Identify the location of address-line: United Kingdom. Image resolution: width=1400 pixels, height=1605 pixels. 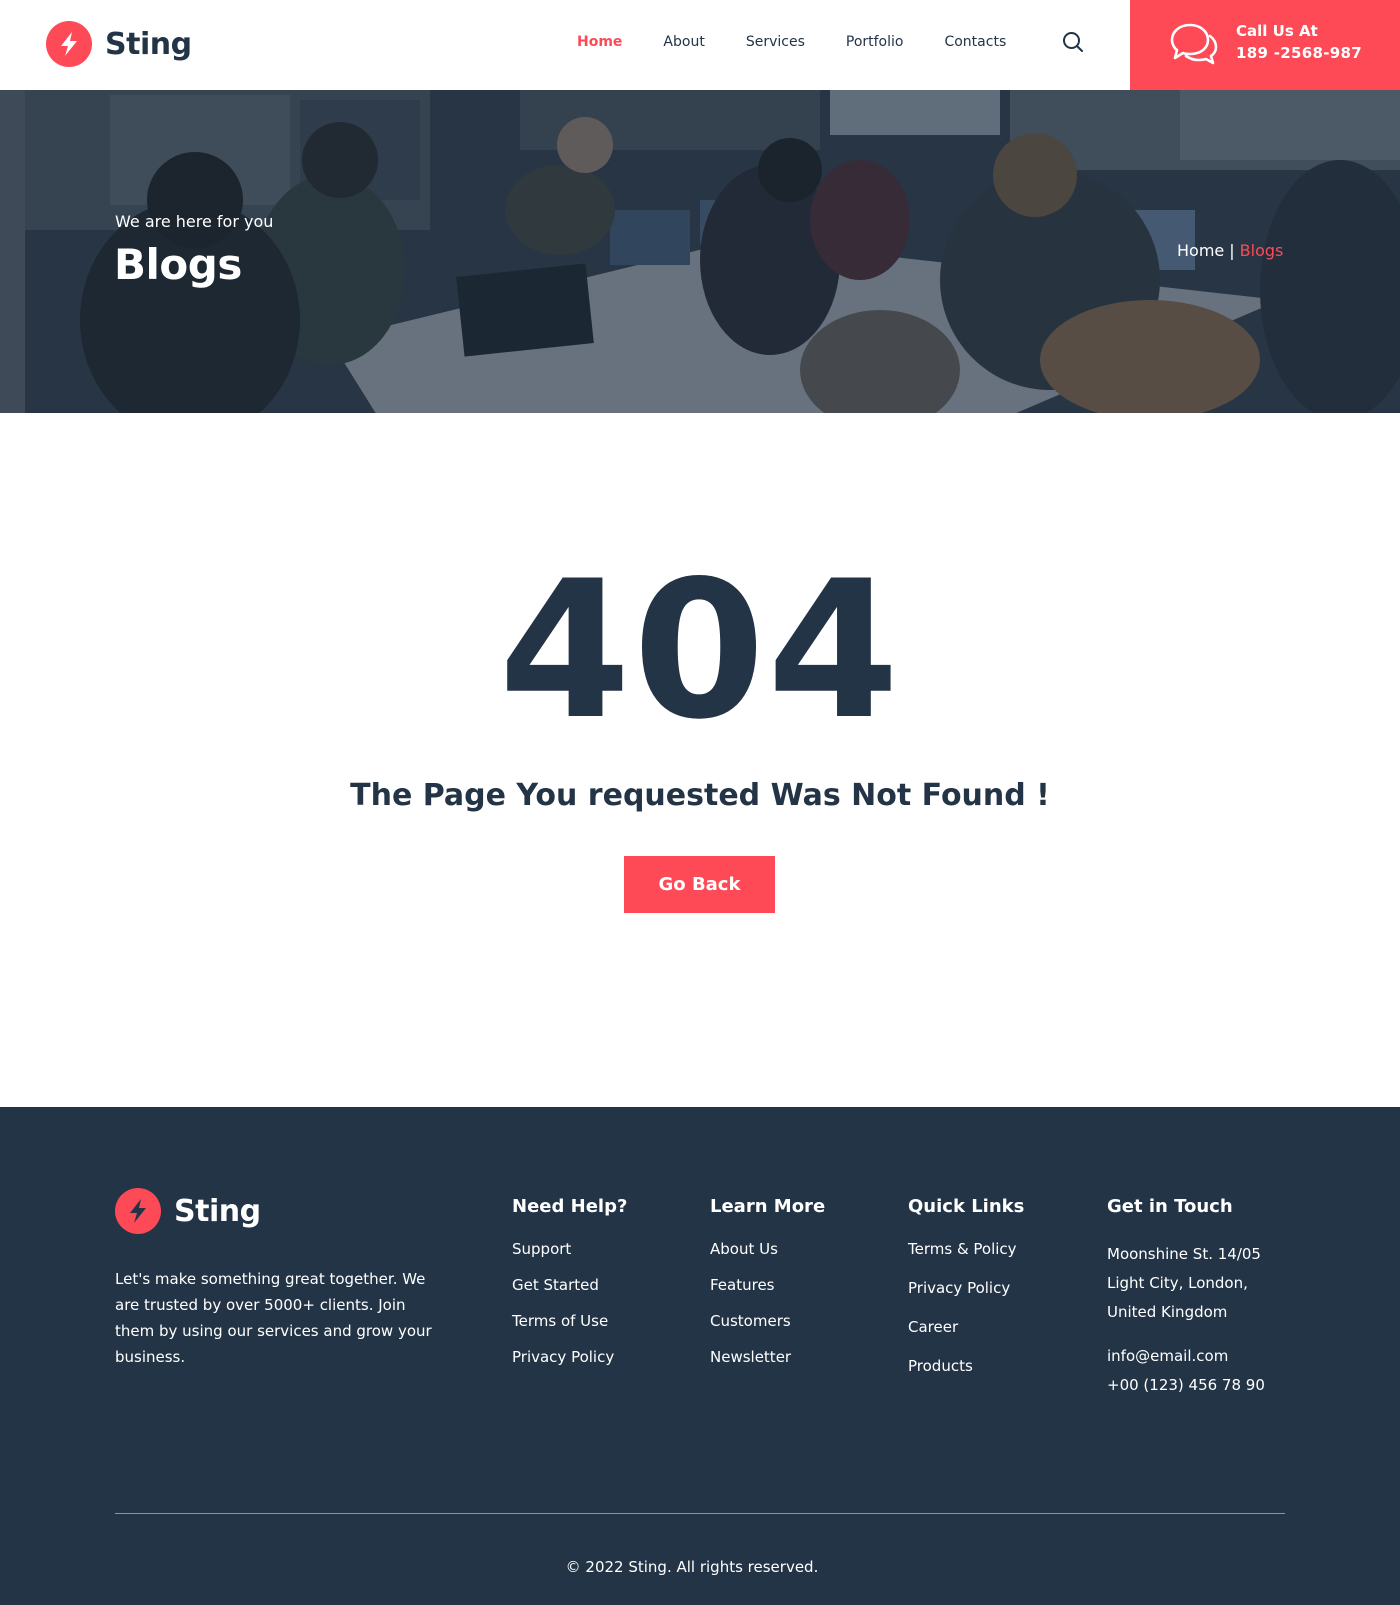
(1167, 1312).